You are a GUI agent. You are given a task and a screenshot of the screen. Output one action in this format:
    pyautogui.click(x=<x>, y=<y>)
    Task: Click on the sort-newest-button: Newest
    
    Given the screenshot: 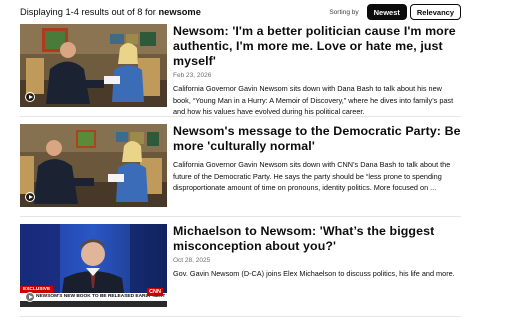 What is the action you would take?
    pyautogui.click(x=386, y=12)
    